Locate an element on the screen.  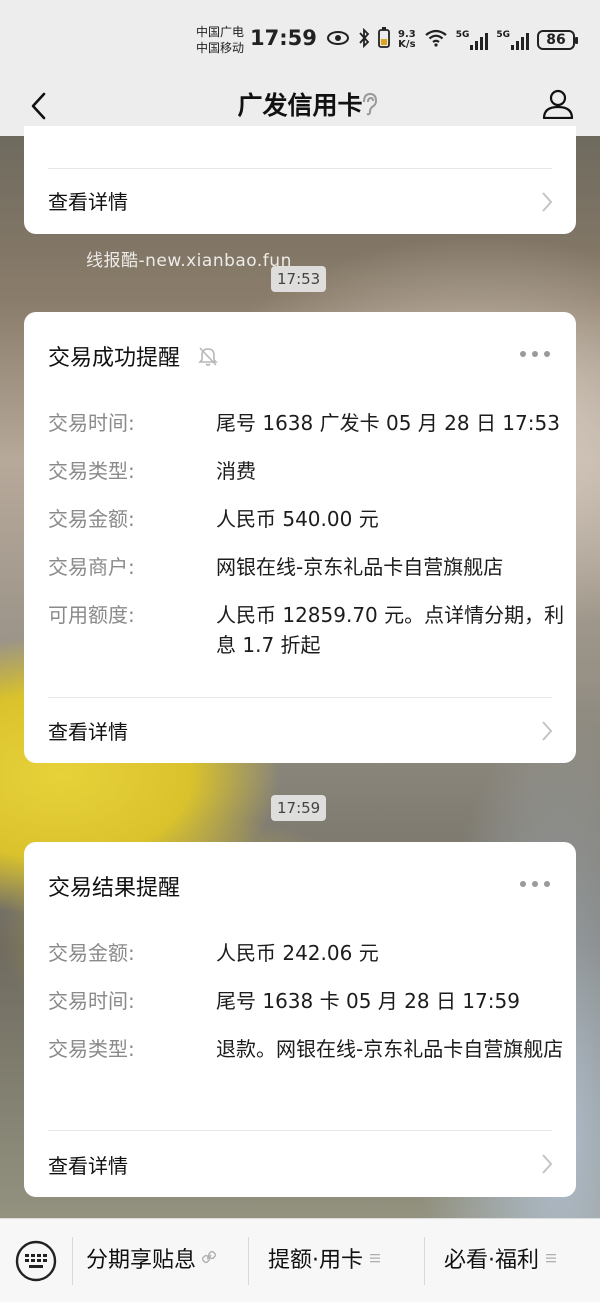
eye-icon is located at coordinates (338, 40).